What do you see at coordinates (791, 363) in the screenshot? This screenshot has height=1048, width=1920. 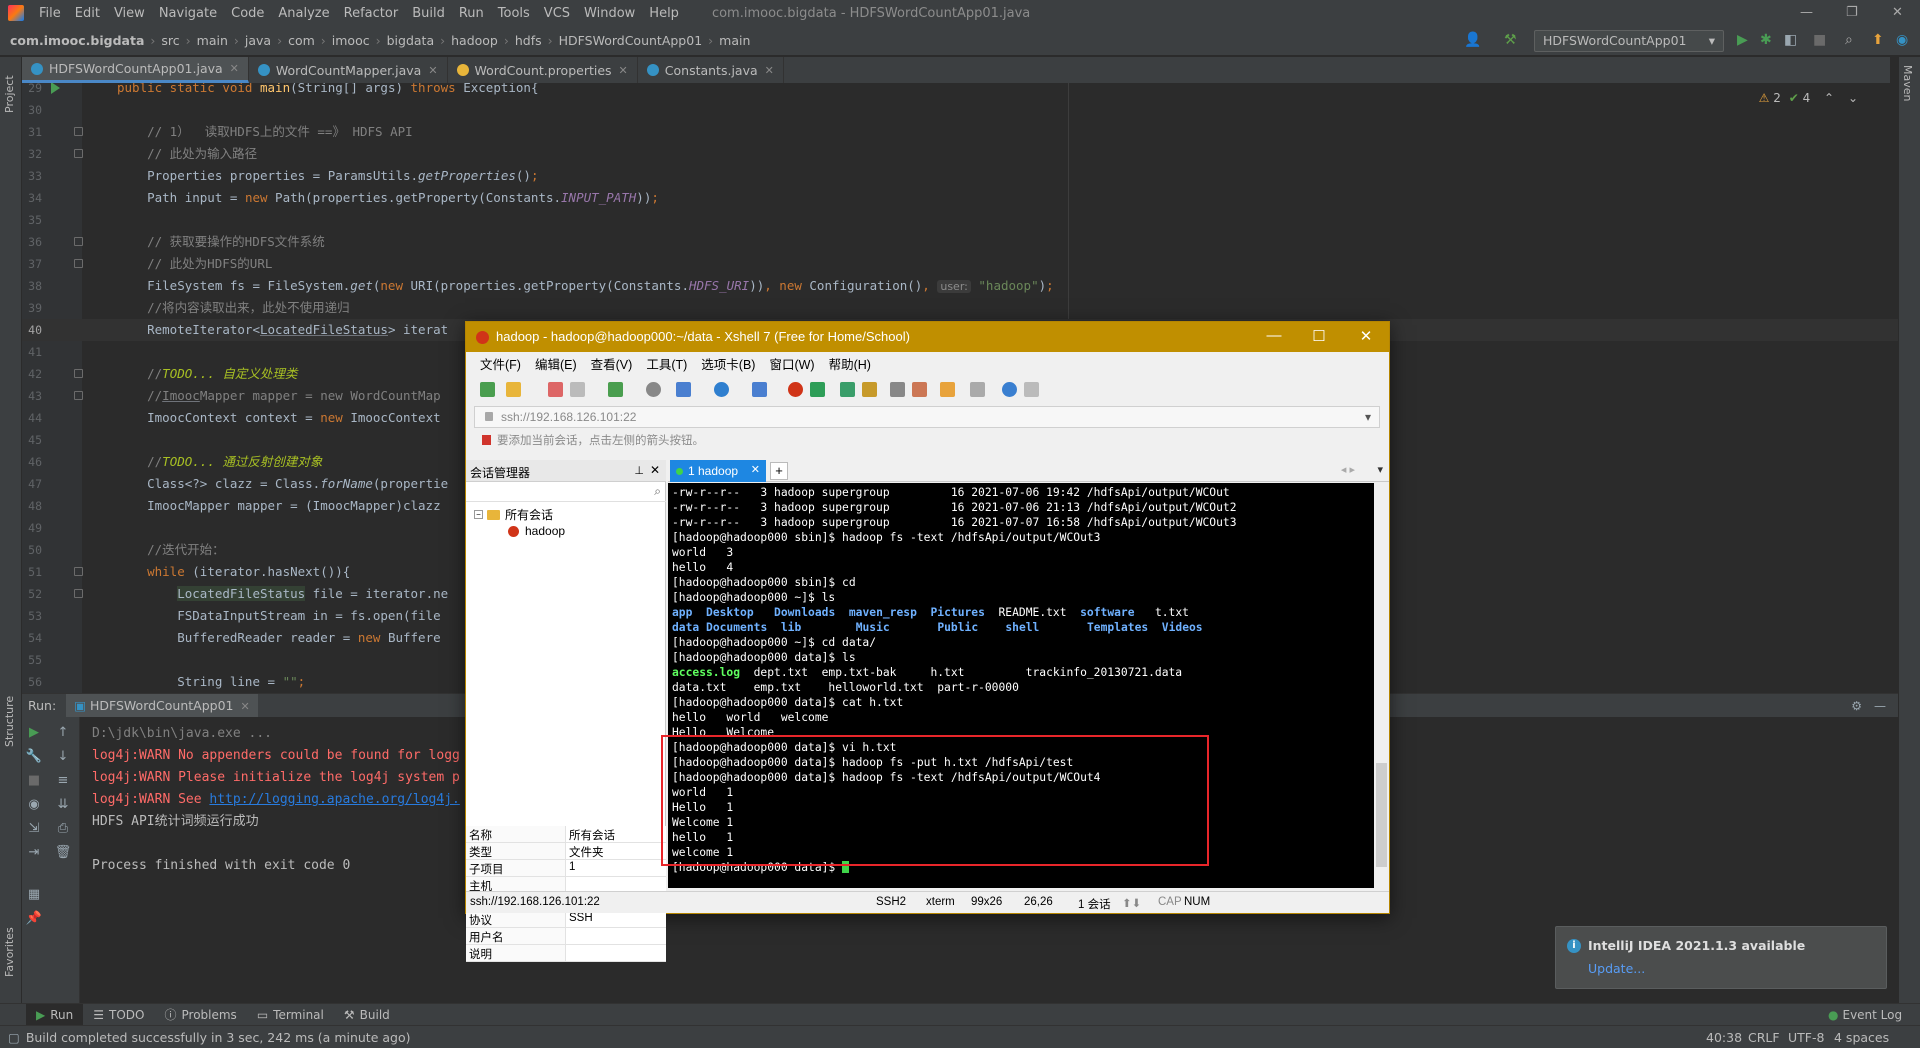 I see `xshell-menu-item: 窗口(W)` at bounding box center [791, 363].